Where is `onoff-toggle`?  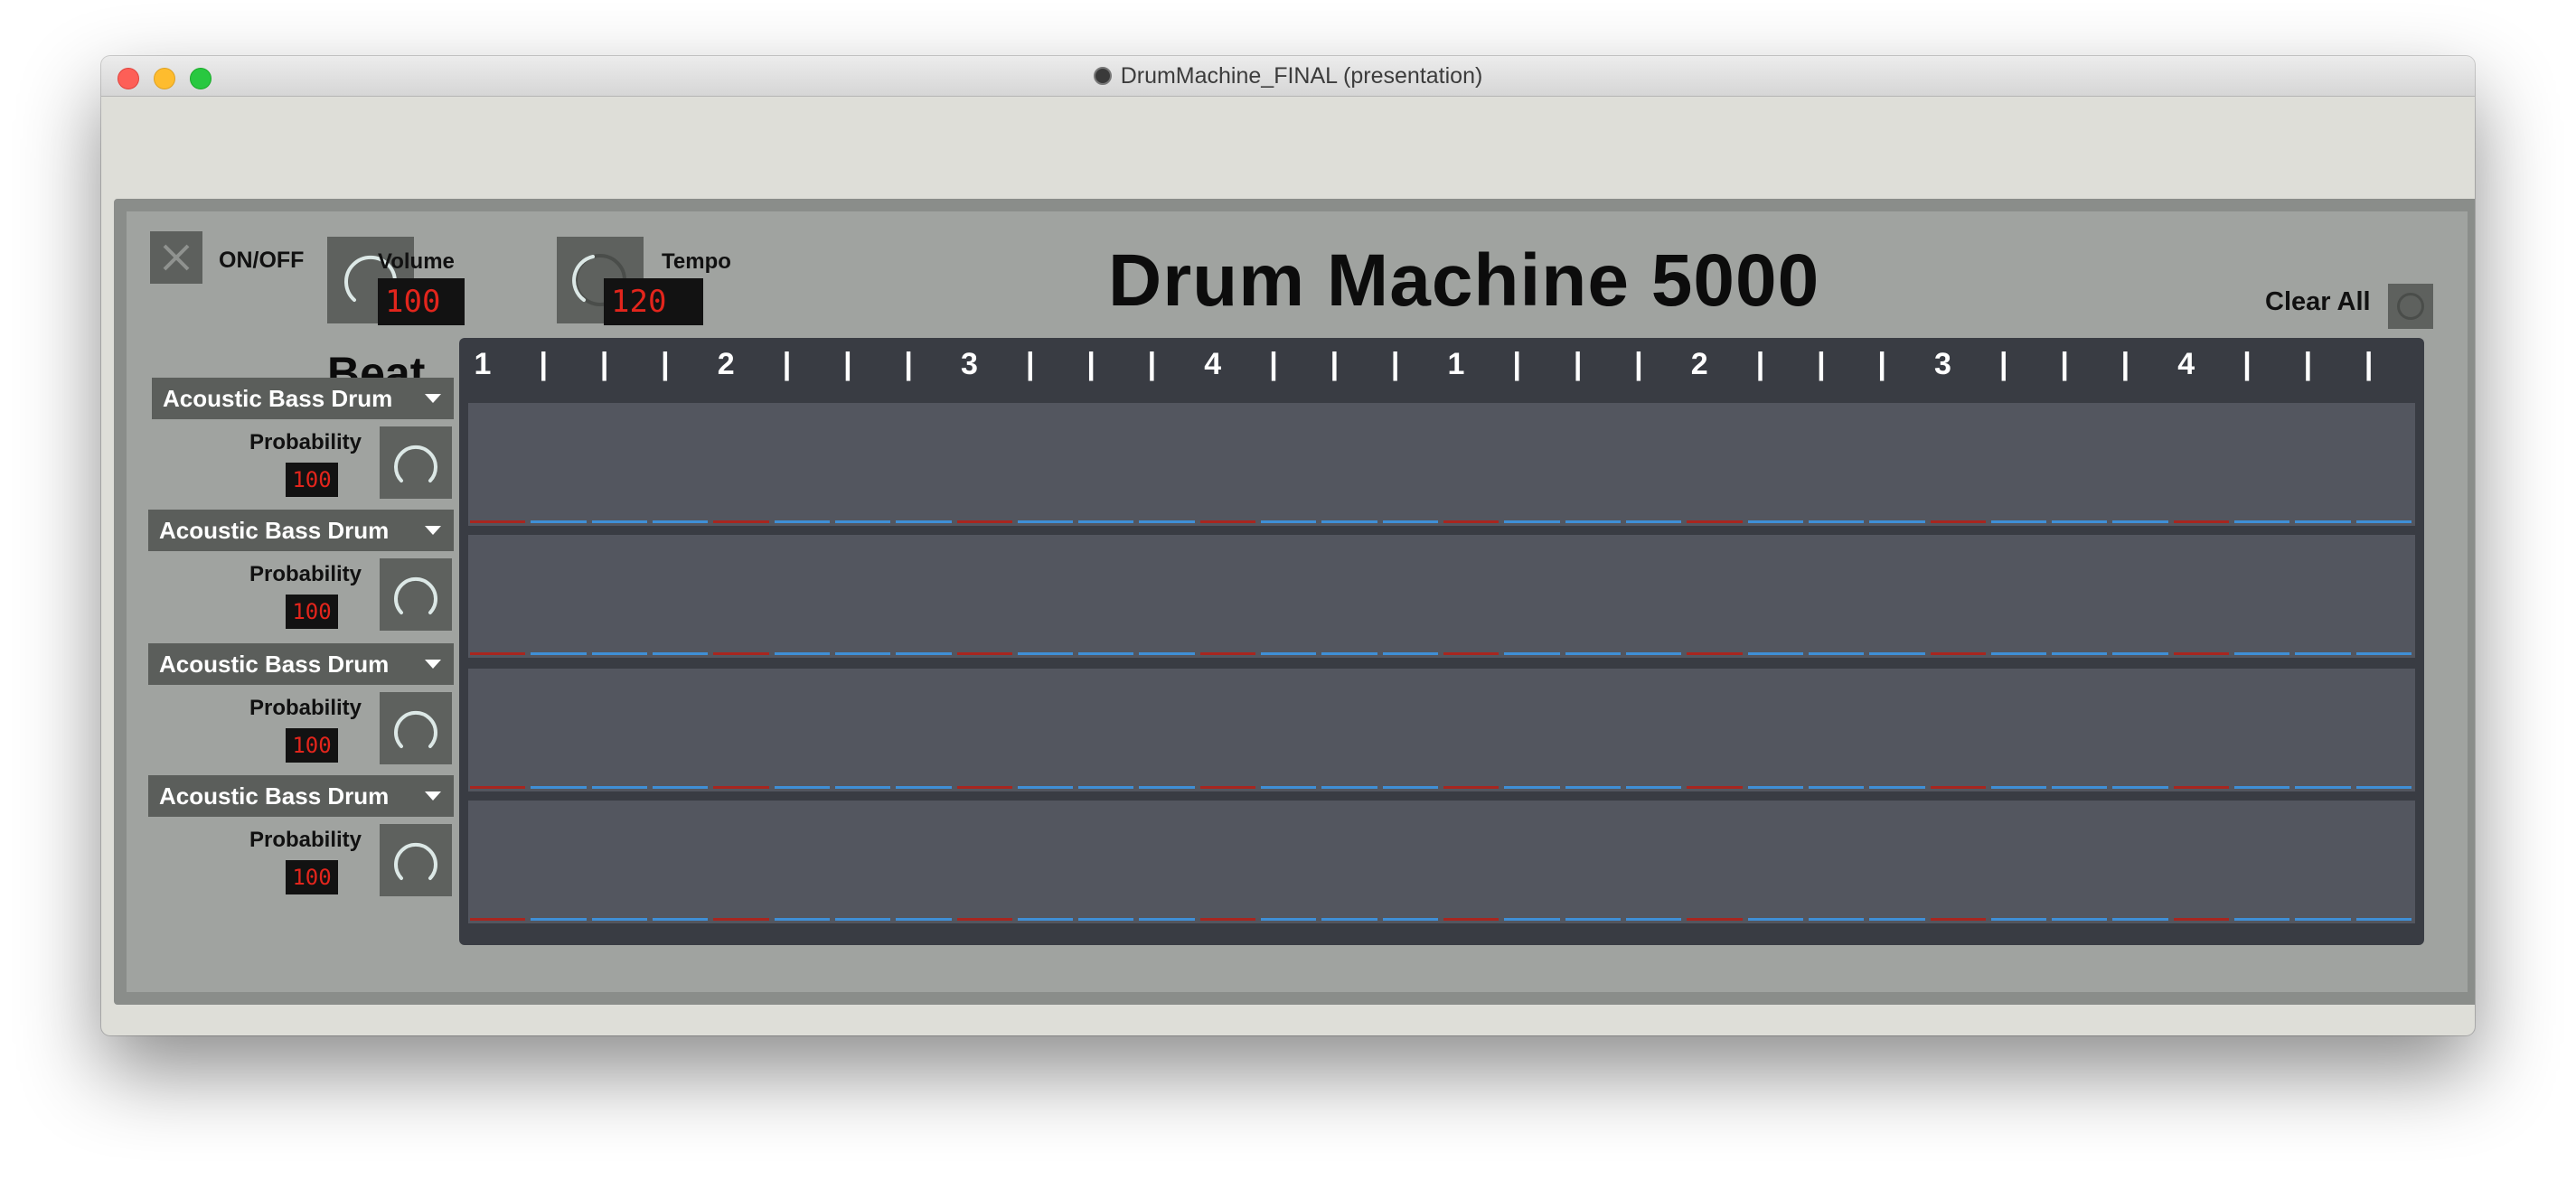 onoff-toggle is located at coordinates (176, 257).